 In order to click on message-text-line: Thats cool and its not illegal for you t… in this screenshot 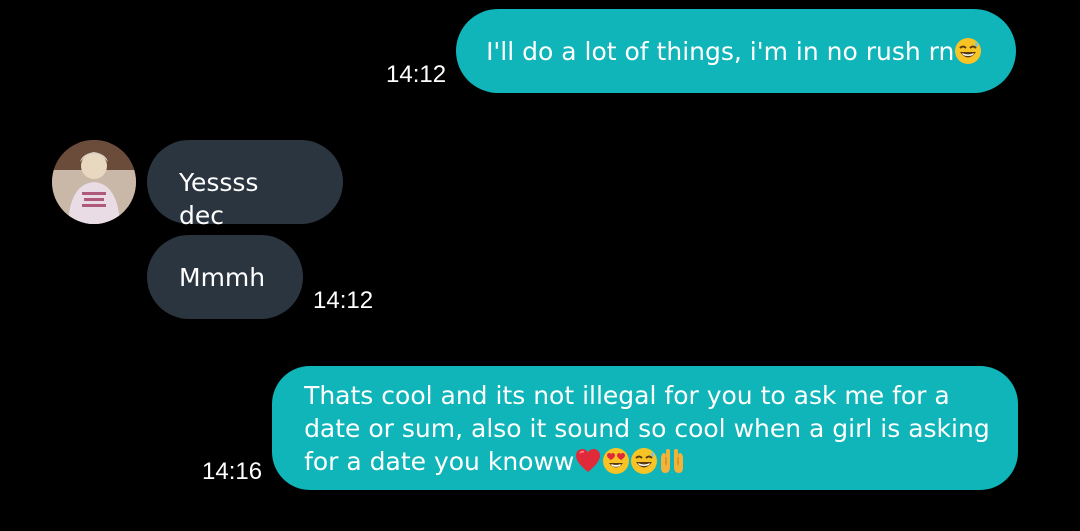, I will do `click(627, 395)`.